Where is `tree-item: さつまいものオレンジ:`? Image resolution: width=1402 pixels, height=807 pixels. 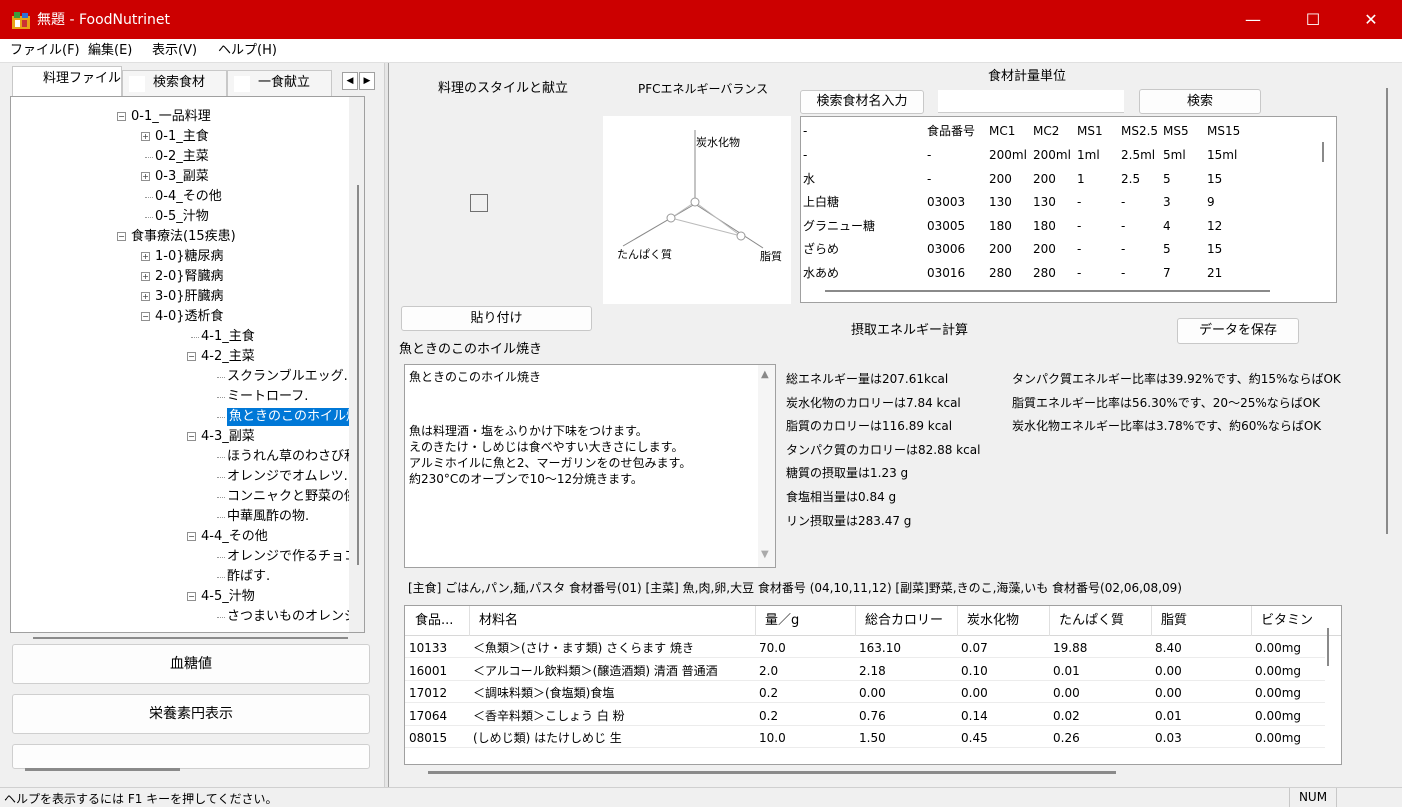
tree-item: さつまいものオレンジ: is located at coordinates (294, 617).